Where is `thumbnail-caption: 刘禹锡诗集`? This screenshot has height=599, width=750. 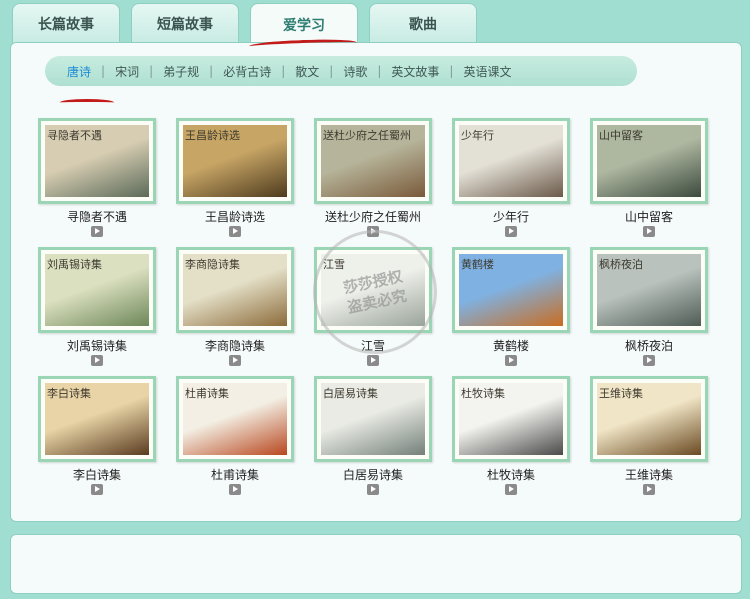
thumbnail-caption: 刘禹锡诗集 is located at coordinates (74, 264).